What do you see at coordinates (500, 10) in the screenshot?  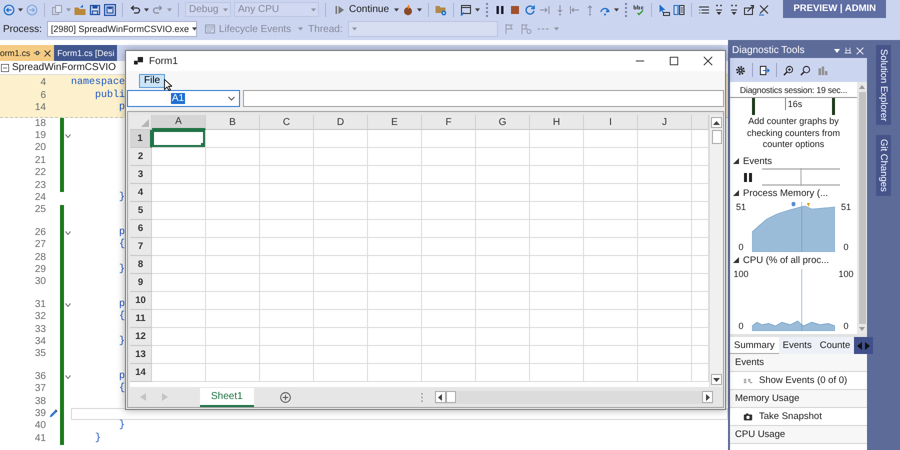 I see `pause-icon` at bounding box center [500, 10].